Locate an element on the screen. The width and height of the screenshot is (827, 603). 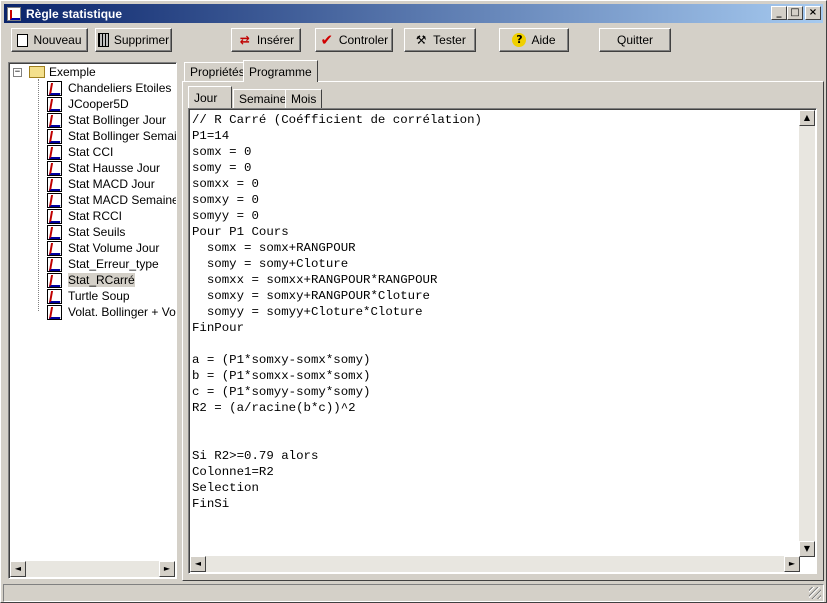
scroll-left-icon: ◄ is located at coordinates (18, 569).